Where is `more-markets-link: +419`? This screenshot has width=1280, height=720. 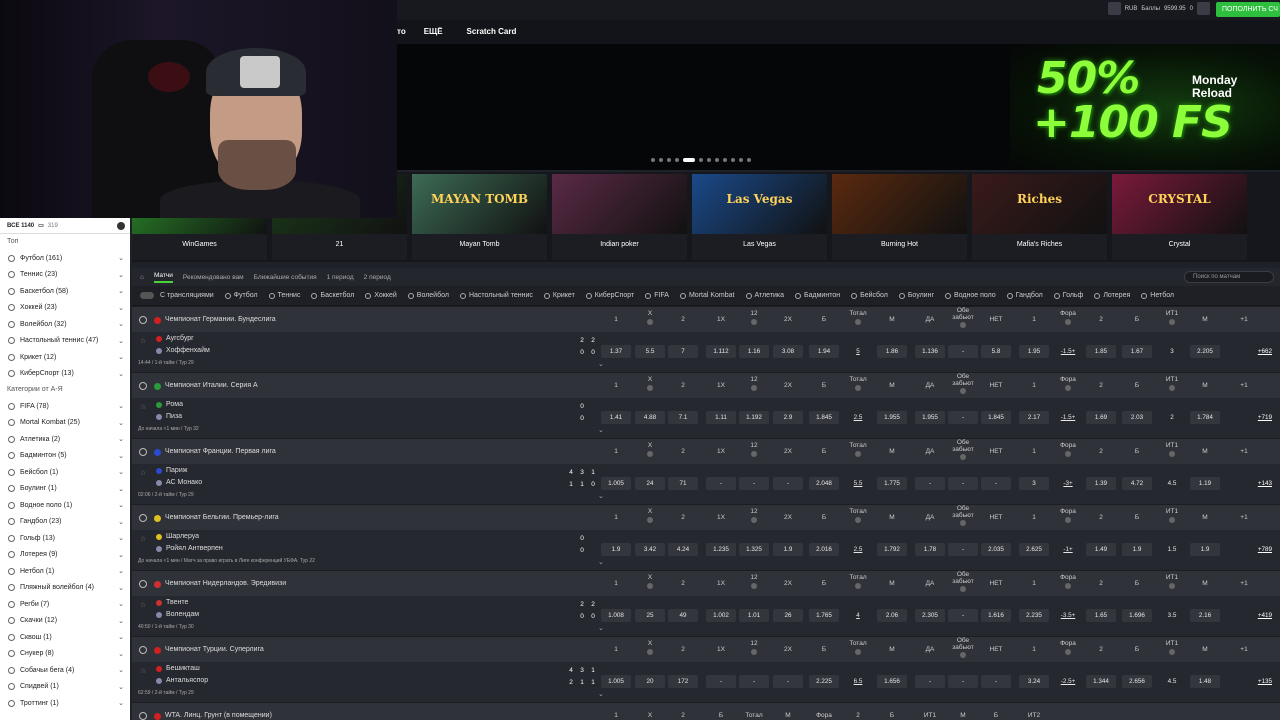
more-markets-link: +419 is located at coordinates (1265, 615).